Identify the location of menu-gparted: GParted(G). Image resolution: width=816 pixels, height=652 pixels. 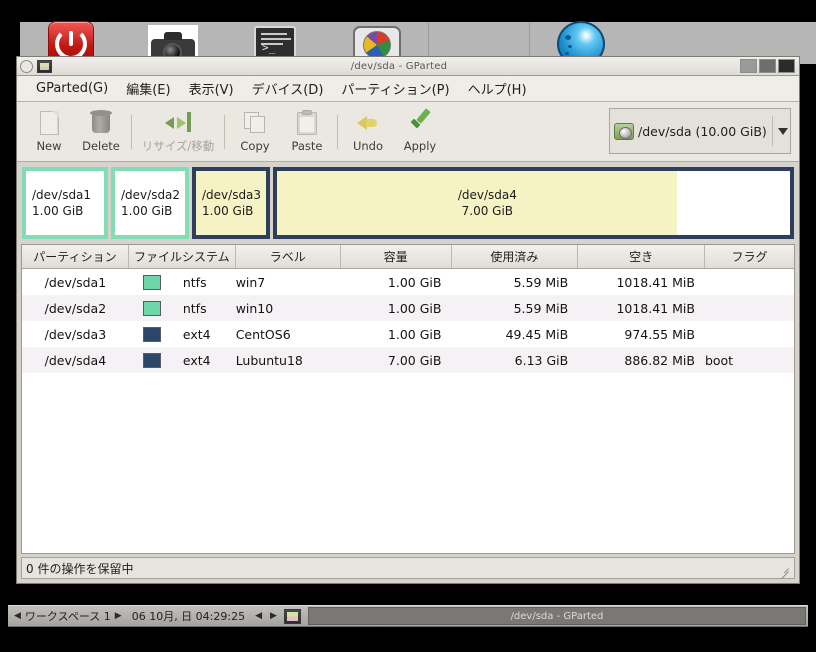
(72, 88).